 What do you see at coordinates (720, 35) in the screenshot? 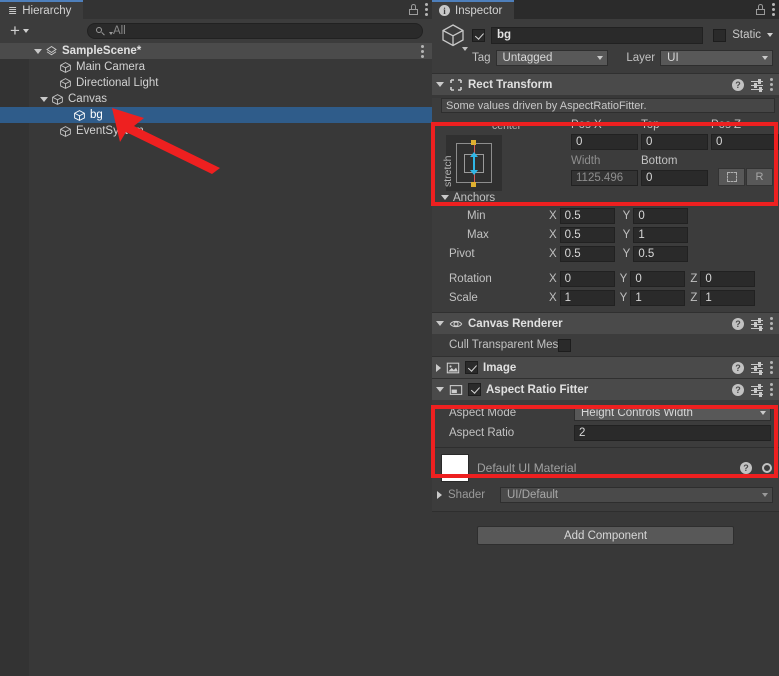
I see `static-checkbox` at bounding box center [720, 35].